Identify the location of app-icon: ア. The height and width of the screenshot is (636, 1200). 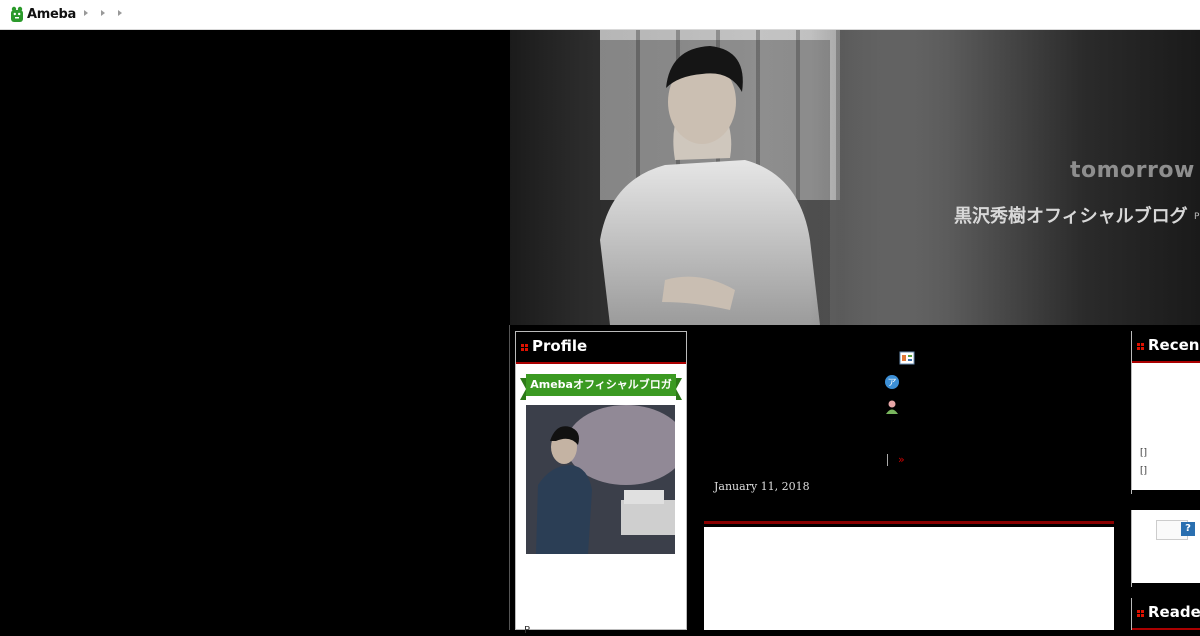
(892, 382).